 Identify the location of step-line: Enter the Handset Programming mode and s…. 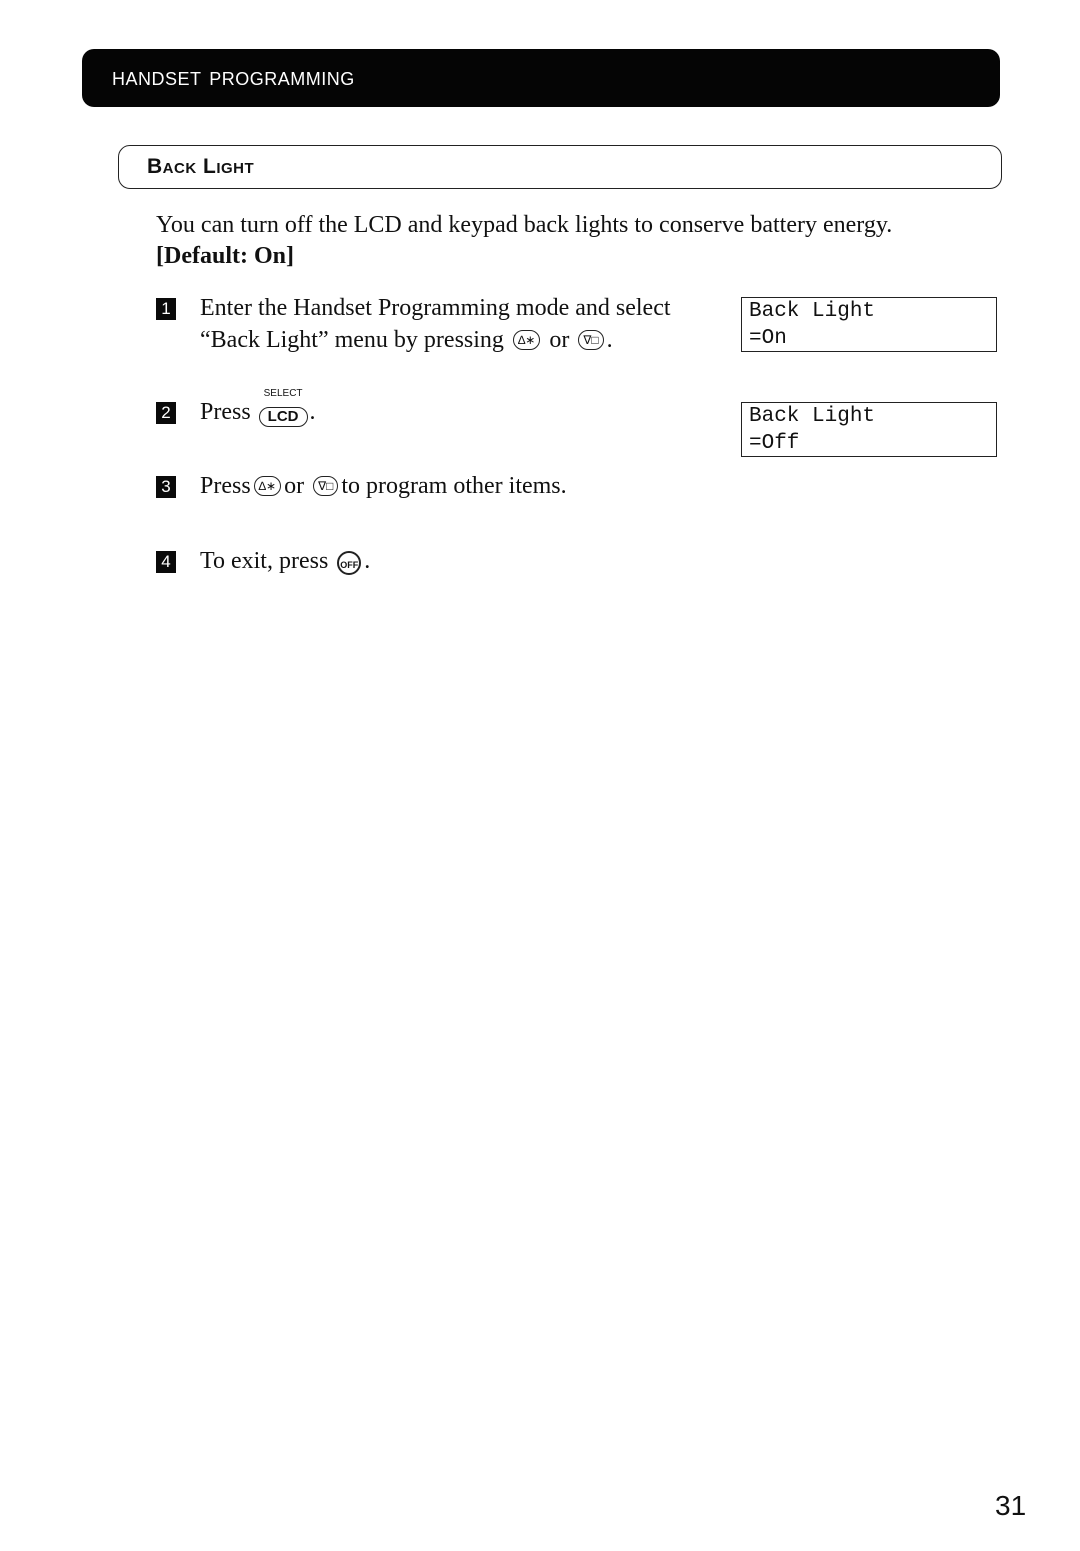
(435, 308).